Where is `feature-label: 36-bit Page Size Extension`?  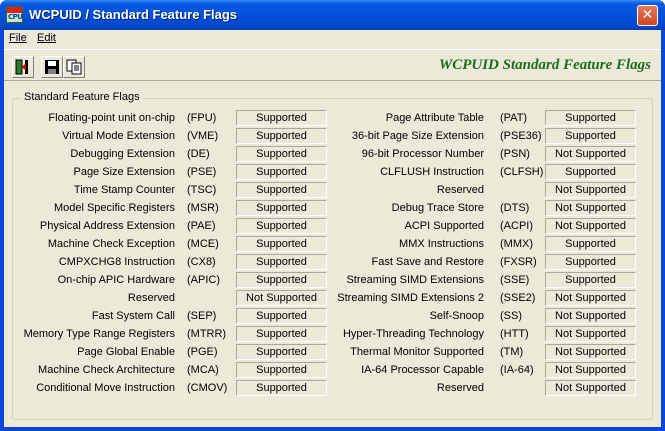 feature-label: 36-bit Page Size Extension is located at coordinates (417, 136).